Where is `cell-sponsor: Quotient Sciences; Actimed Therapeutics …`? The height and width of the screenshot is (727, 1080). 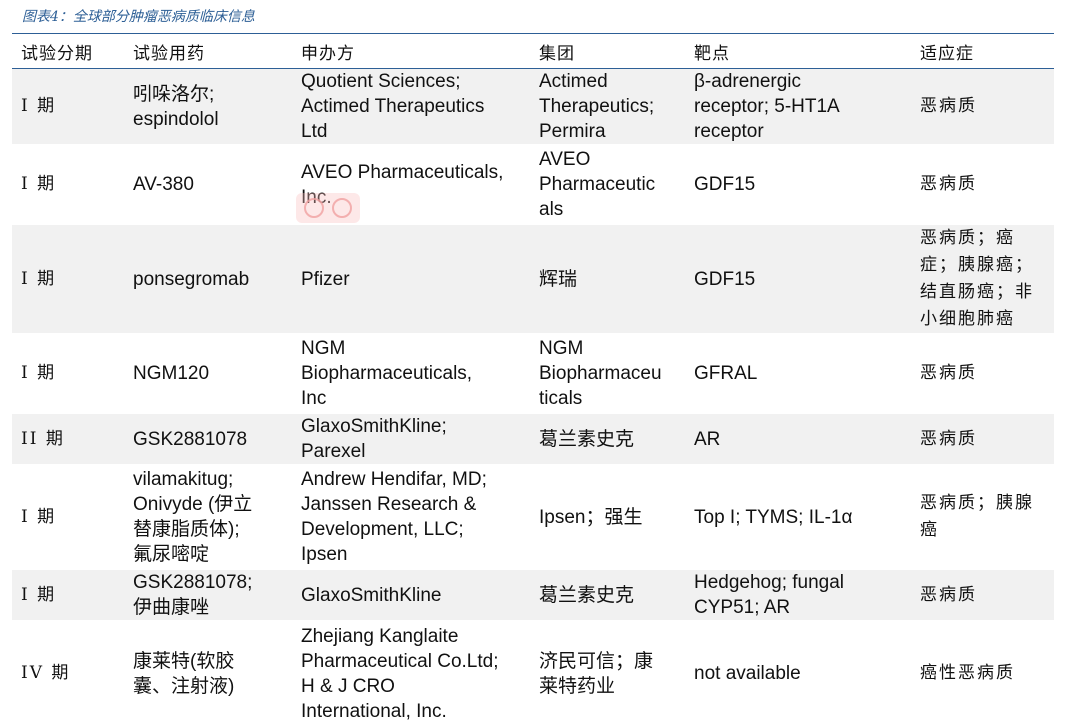 cell-sponsor: Quotient Sciences; Actimed Therapeutics … is located at coordinates (411, 107).